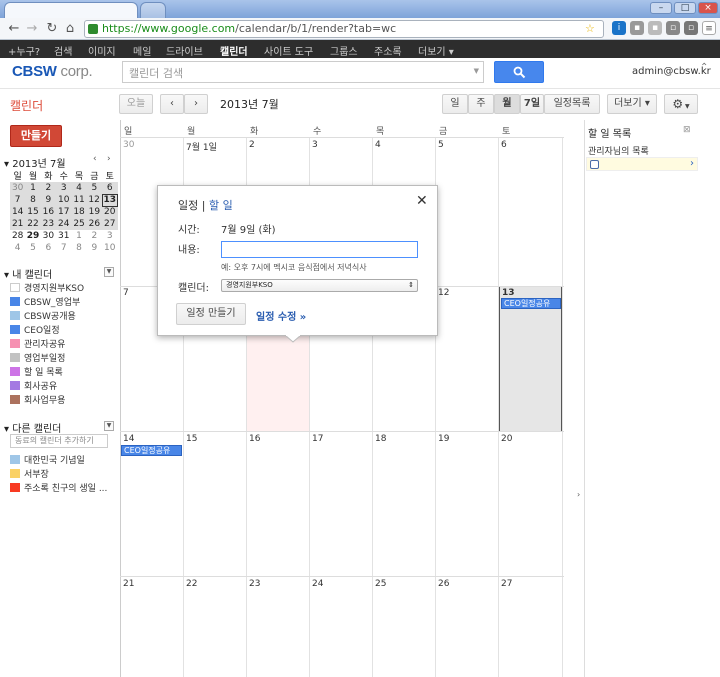 The width and height of the screenshot is (720, 677). What do you see at coordinates (18, 200) in the screenshot?
I see `mini-day: 7` at bounding box center [18, 200].